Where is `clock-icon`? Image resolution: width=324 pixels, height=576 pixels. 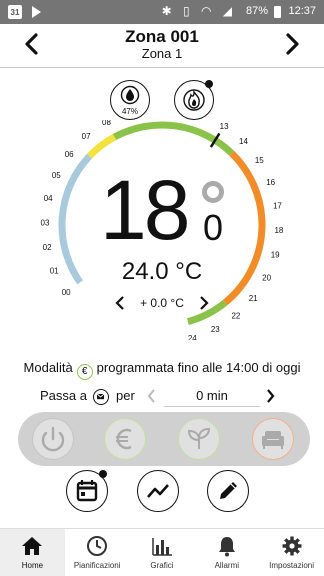 clock-icon is located at coordinates (97, 546).